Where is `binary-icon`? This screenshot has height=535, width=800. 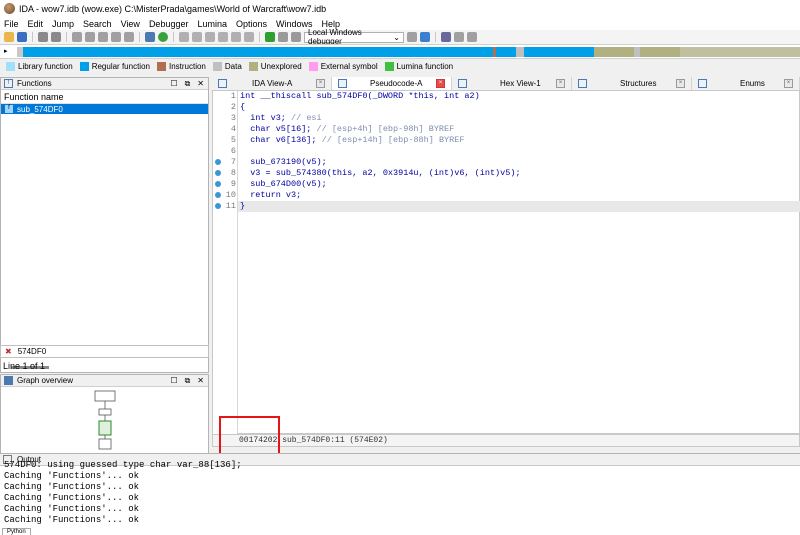 binary-icon is located at coordinates (90, 37).